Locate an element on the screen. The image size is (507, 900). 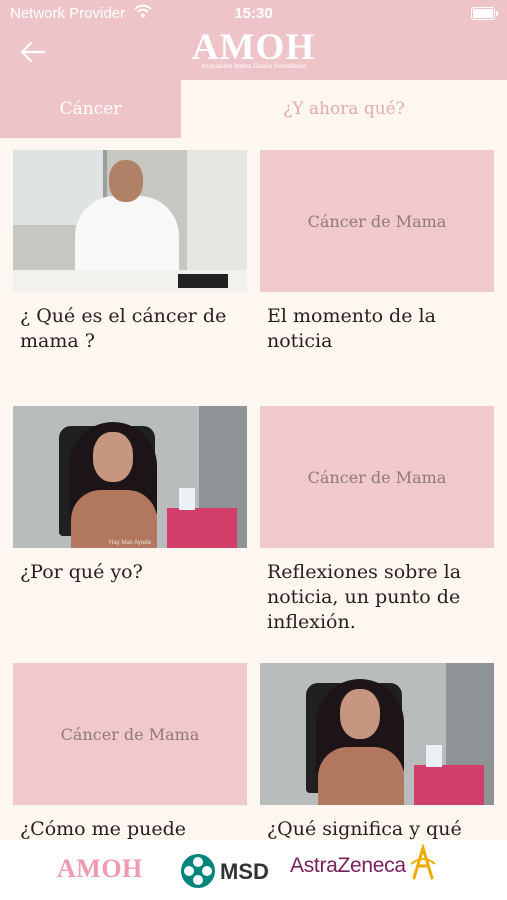
astrazeneca-wordmark: AstraZeneca is located at coordinates (348, 865).